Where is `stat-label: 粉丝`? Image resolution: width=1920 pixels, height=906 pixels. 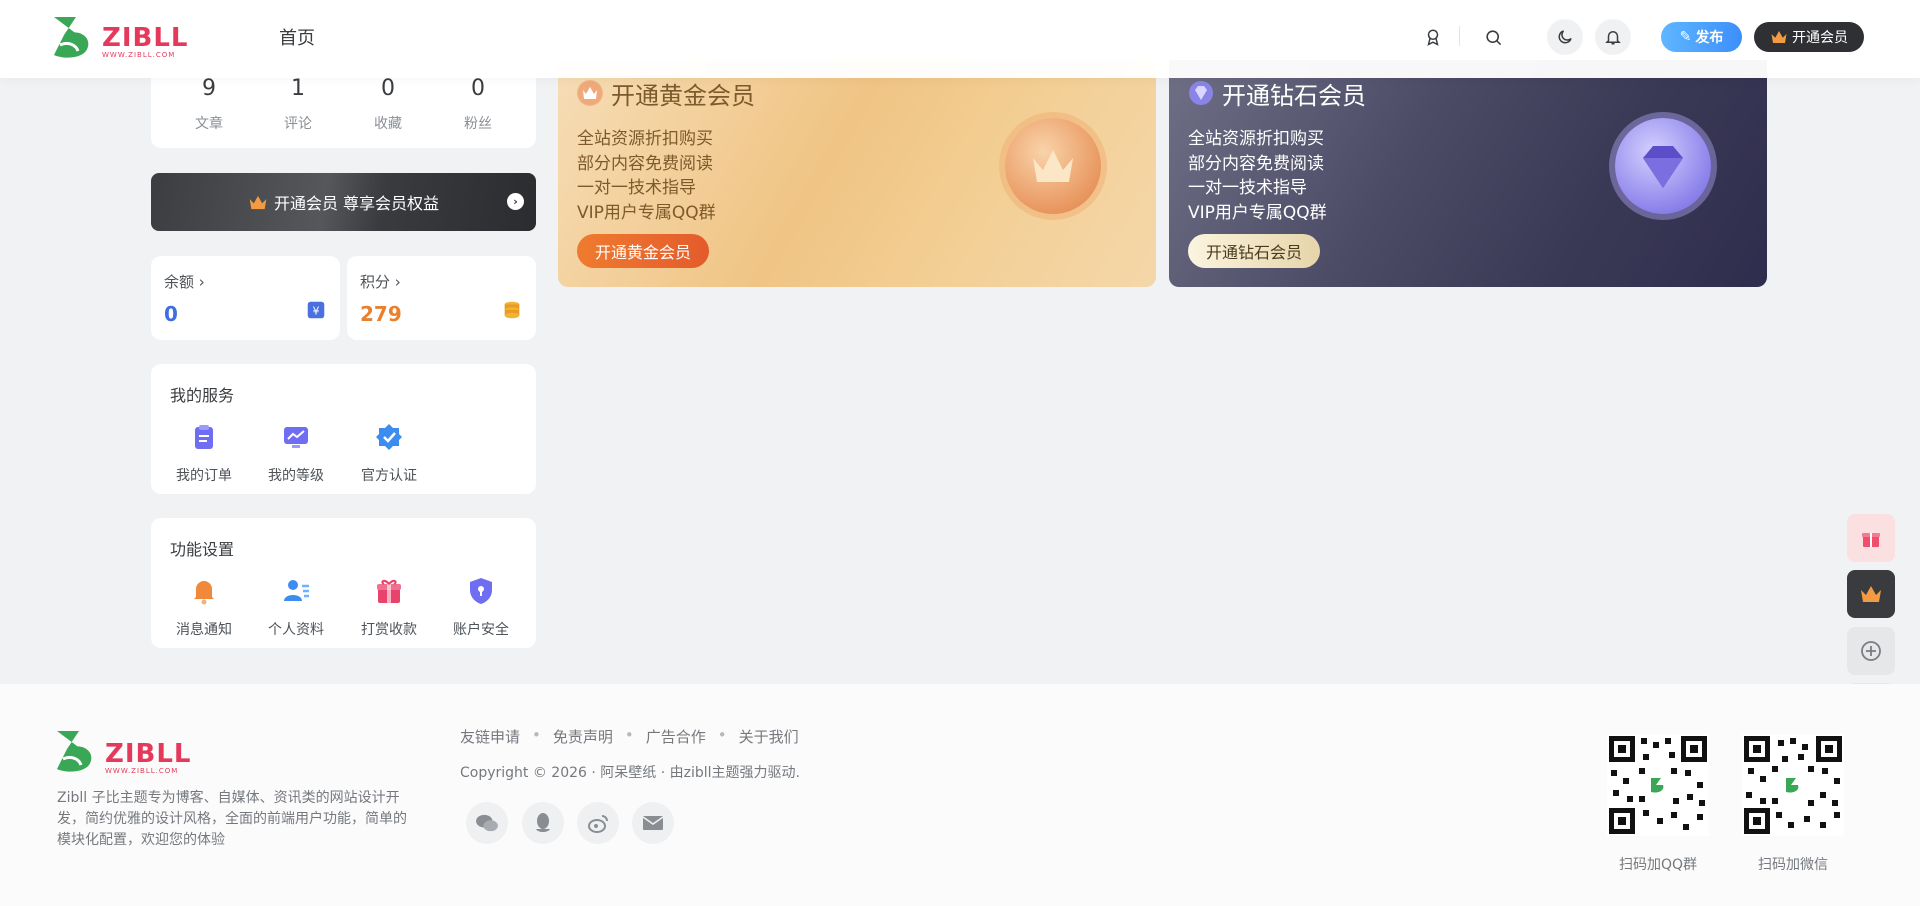
stat-label: 粉丝 is located at coordinates (478, 124).